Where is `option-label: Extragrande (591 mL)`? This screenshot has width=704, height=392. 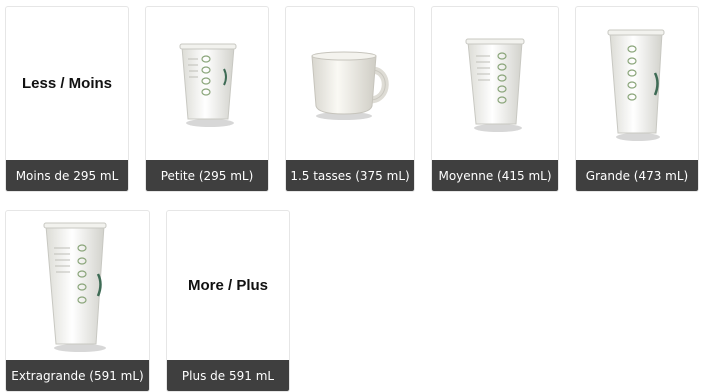 option-label: Extragrande (591 mL) is located at coordinates (77, 375).